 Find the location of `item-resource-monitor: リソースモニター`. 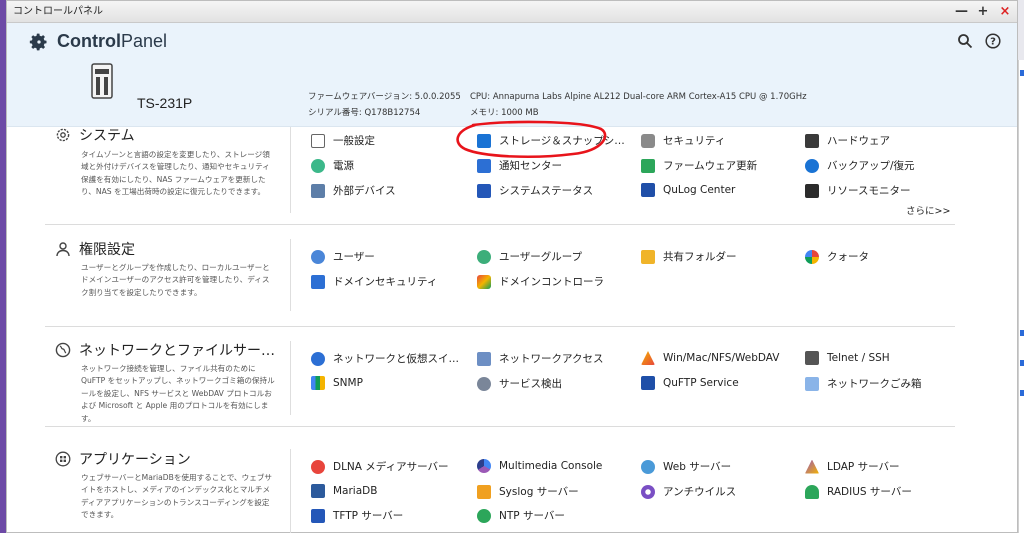

item-resource-monitor: リソースモニター is located at coordinates (857, 190).